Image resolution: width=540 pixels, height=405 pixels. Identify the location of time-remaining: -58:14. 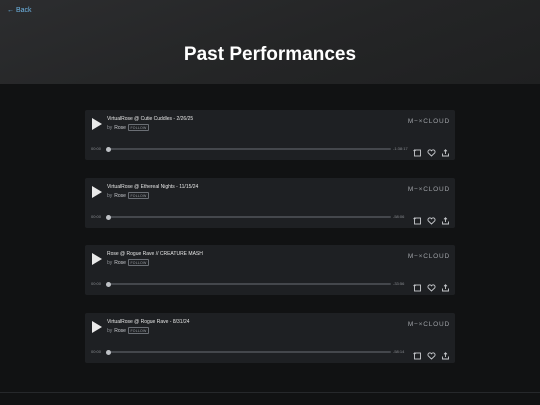
(399, 351).